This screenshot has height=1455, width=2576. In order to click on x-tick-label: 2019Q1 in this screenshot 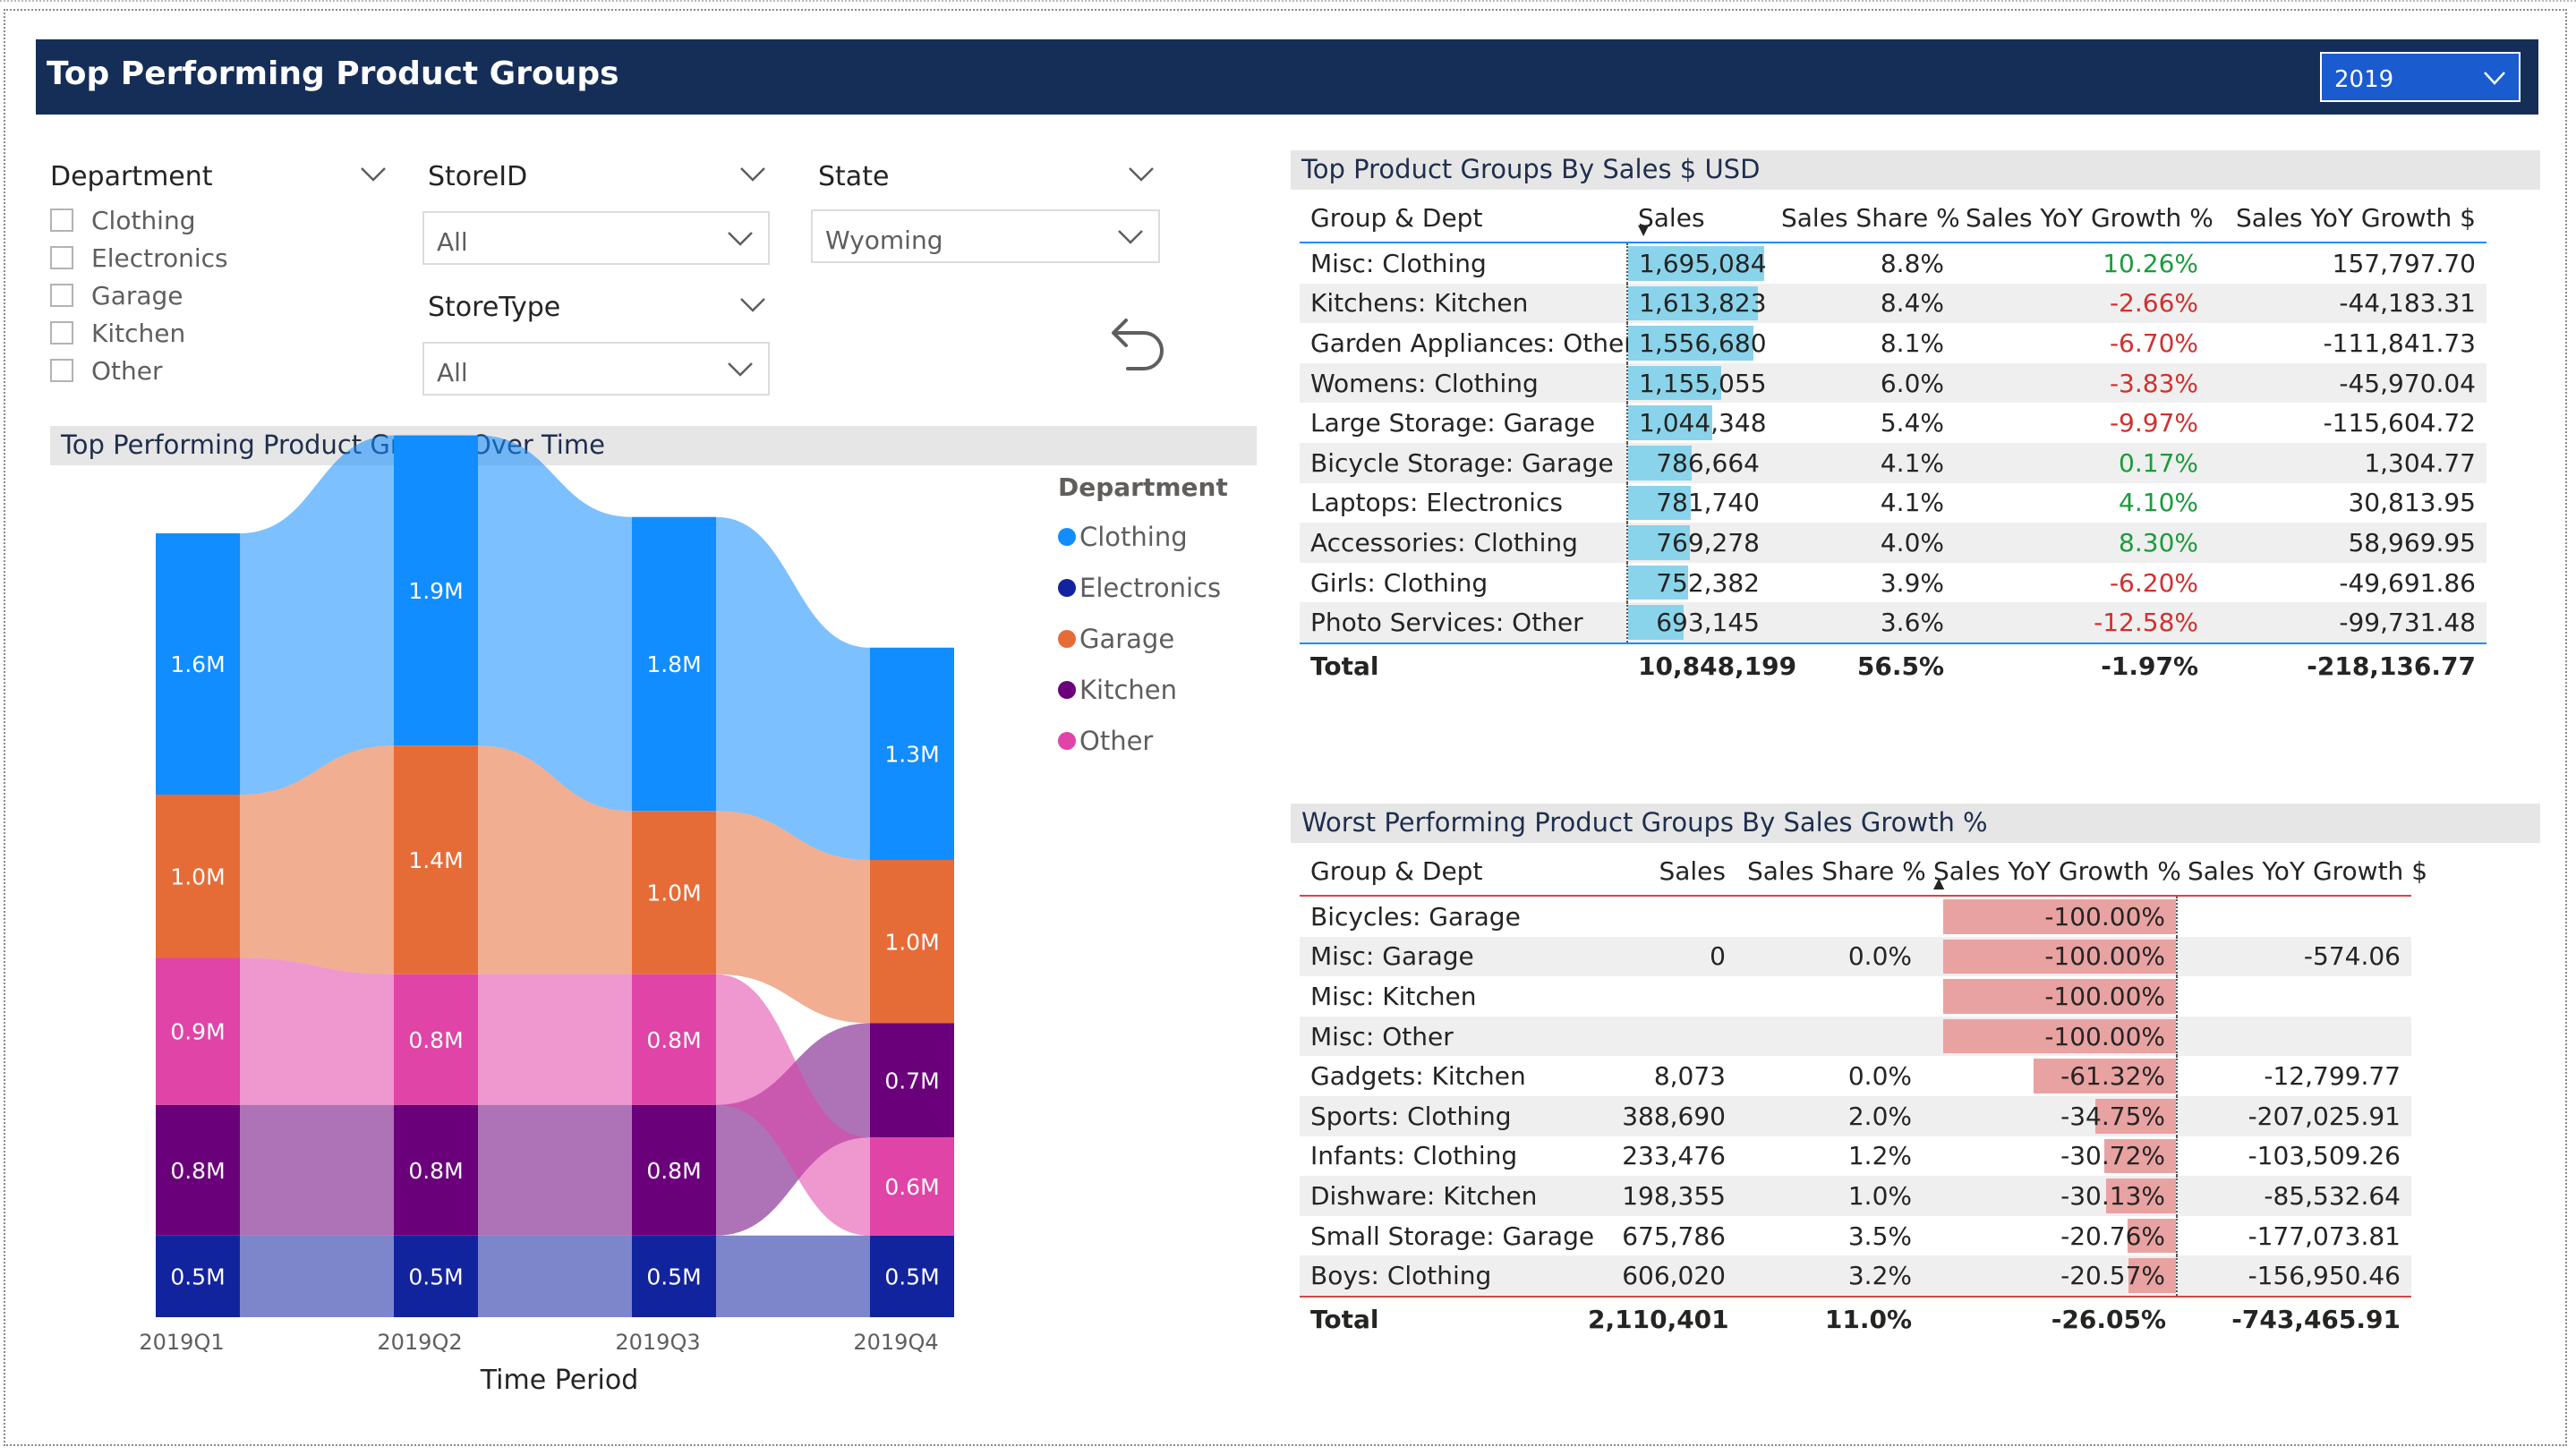, I will do `click(181, 1342)`.